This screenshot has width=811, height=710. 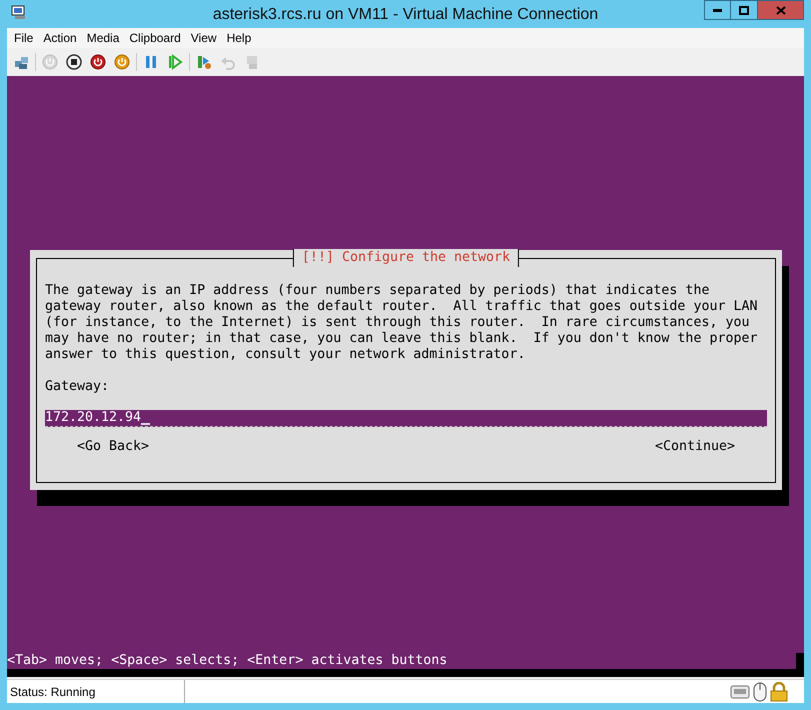 I want to click on menu-item: View, so click(x=204, y=38).